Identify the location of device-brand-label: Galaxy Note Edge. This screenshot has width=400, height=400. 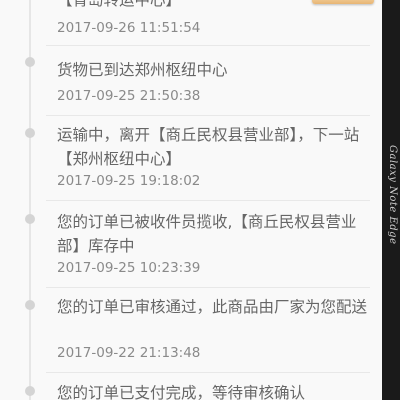
(392, 195).